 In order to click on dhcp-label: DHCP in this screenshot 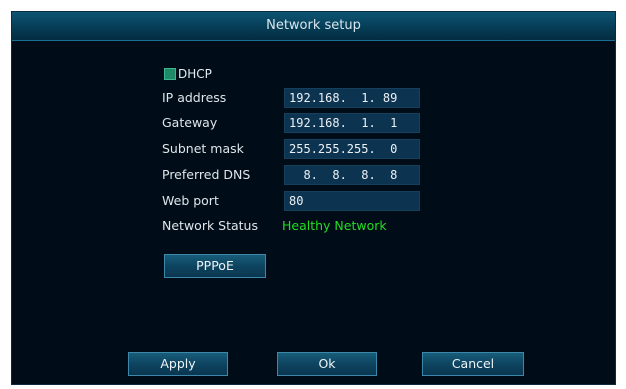, I will do `click(195, 74)`.